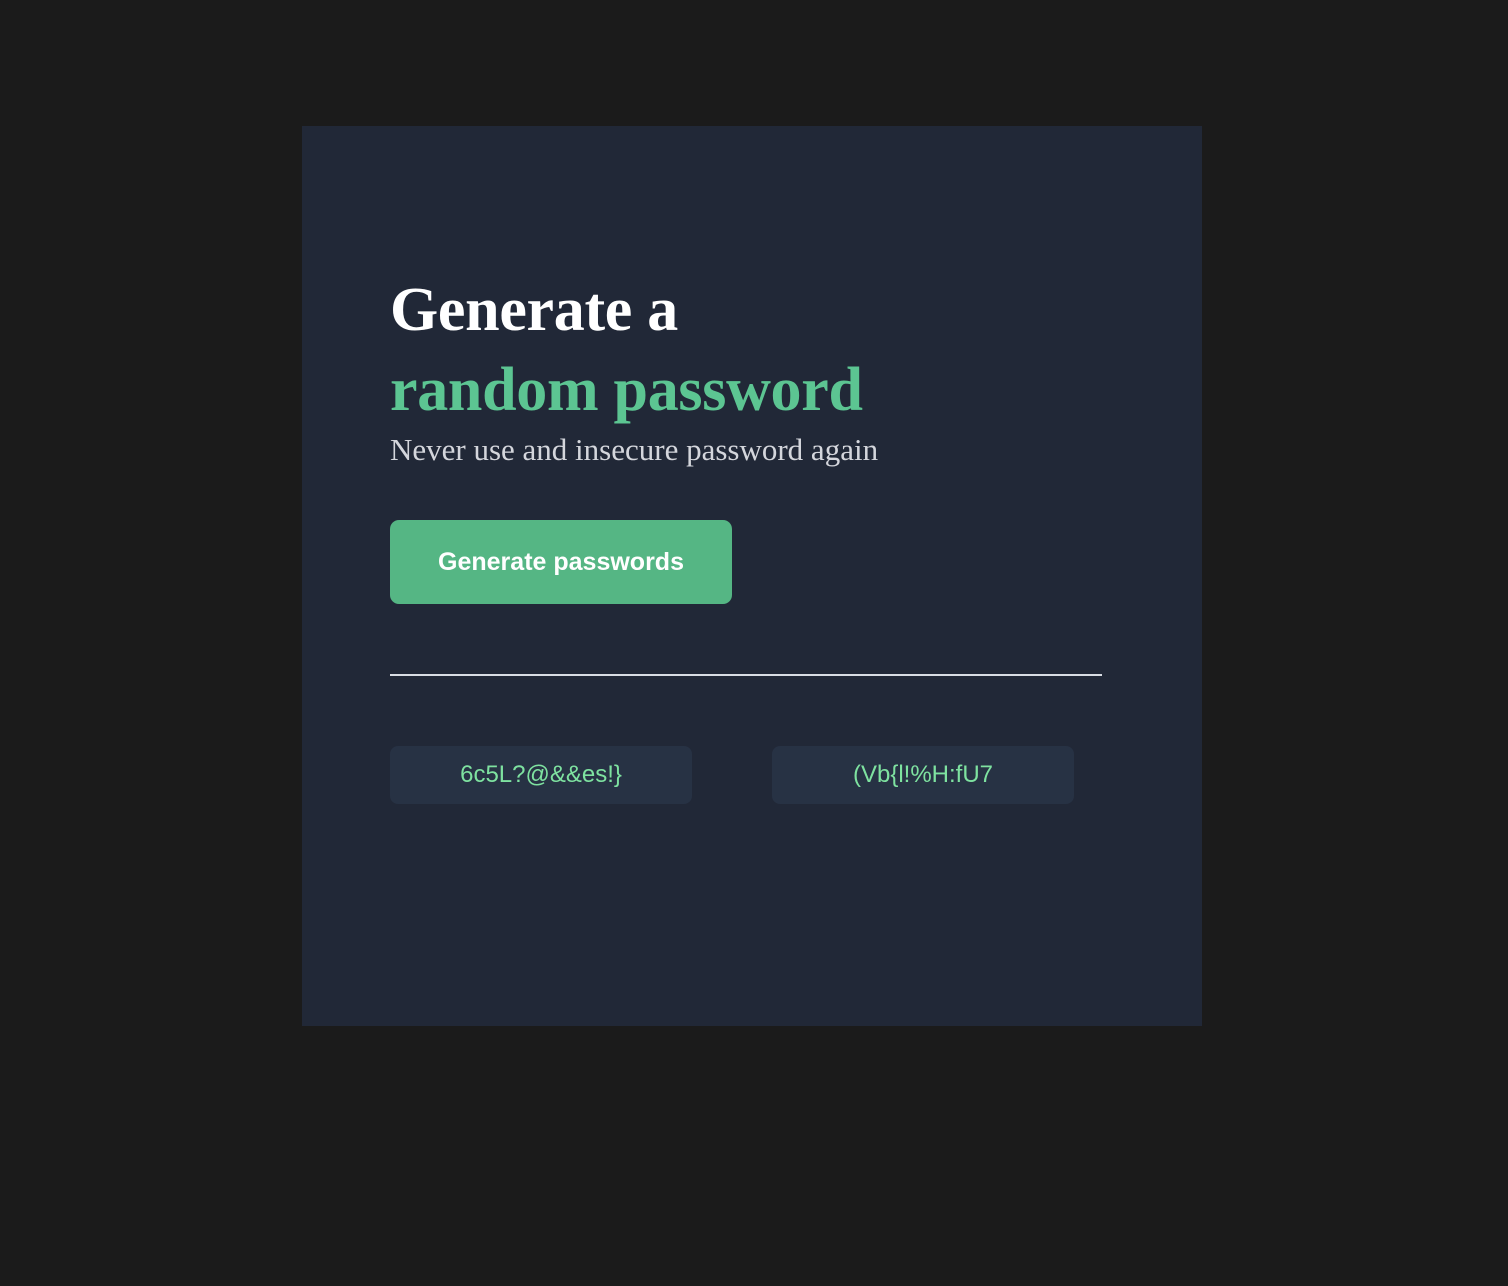 The height and width of the screenshot is (1286, 1508). Describe the element at coordinates (561, 562) in the screenshot. I see `generate-passwords-button: Generate passwords` at that location.